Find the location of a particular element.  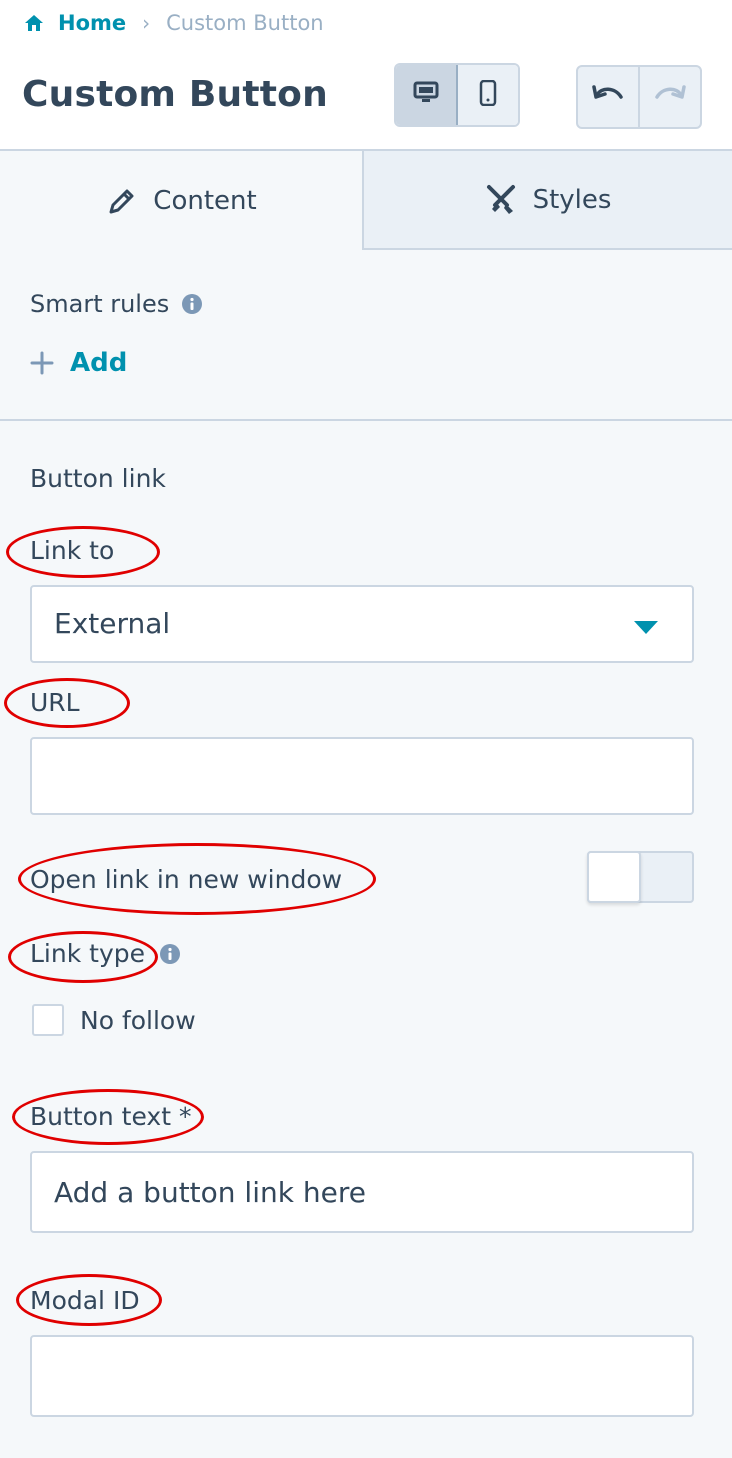

redo-icon is located at coordinates (670, 97).